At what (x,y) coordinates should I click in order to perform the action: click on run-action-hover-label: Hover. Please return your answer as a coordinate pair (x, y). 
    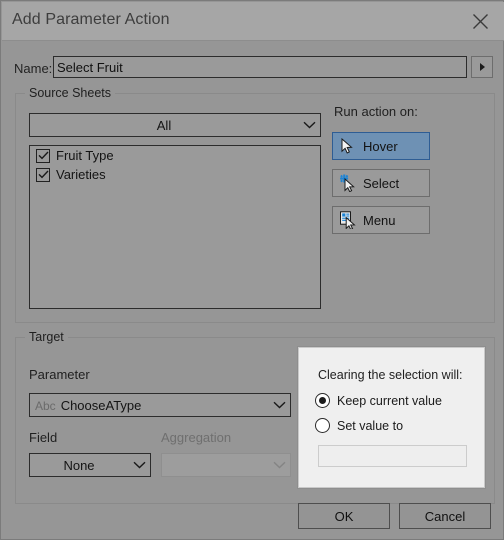
    Looking at the image, I should click on (380, 146).